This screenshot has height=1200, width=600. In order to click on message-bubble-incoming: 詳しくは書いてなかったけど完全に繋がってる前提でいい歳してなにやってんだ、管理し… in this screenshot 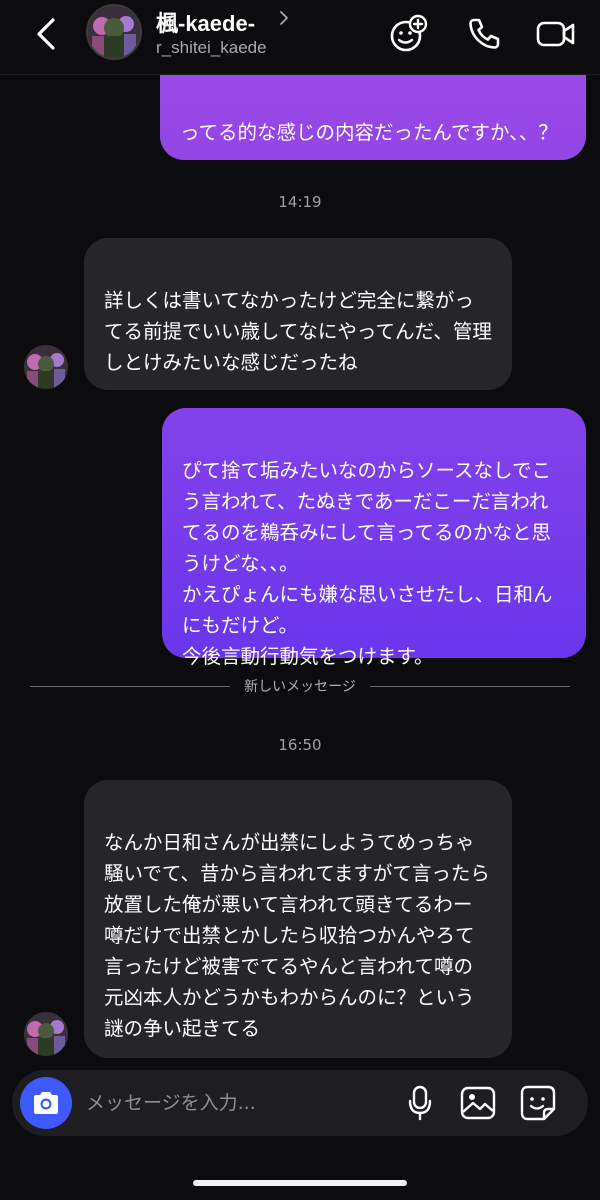, I will do `click(298, 314)`.